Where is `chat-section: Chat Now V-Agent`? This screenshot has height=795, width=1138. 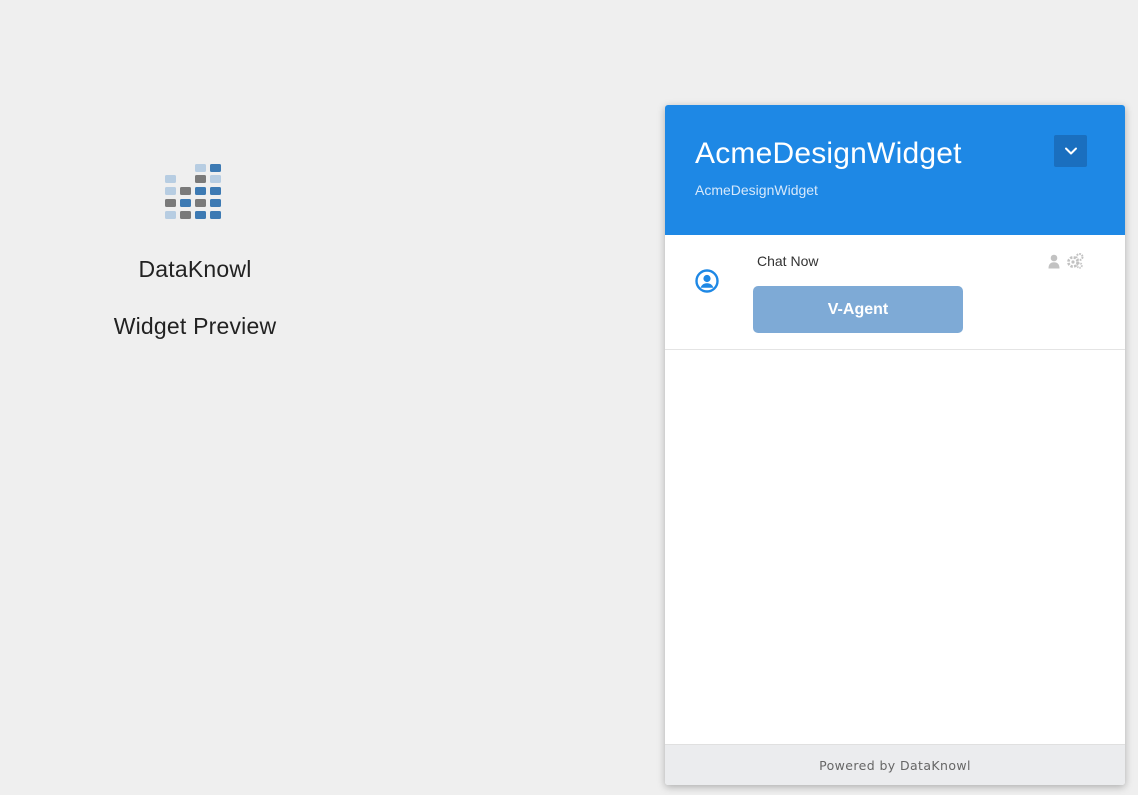 chat-section: Chat Now V-Agent is located at coordinates (895, 292).